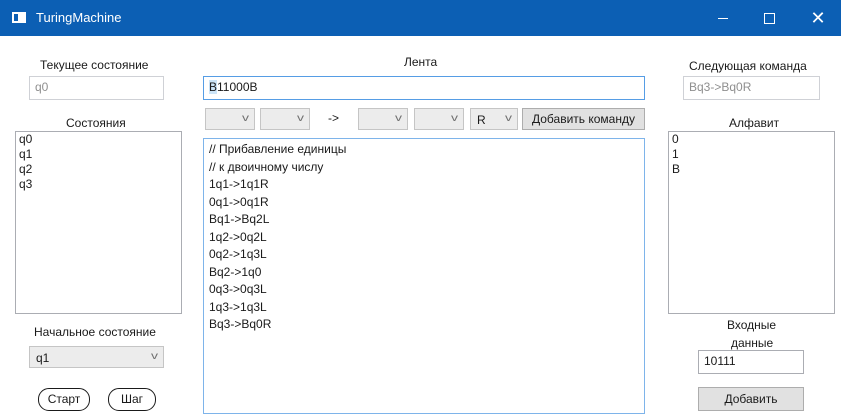  Describe the element at coordinates (751, 399) in the screenshot. I see `add-input-button: Добавить` at that location.